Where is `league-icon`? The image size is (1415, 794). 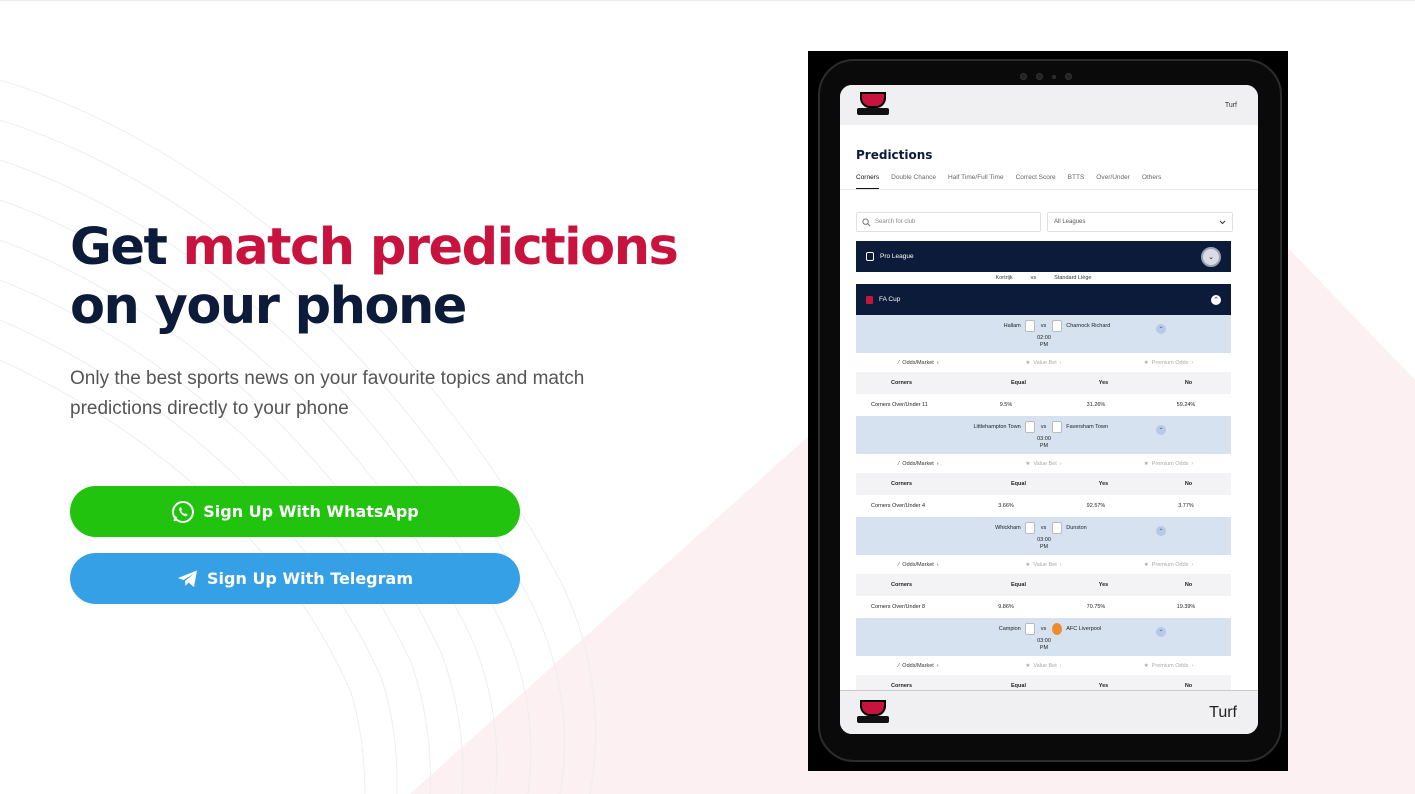
league-icon is located at coordinates (870, 256).